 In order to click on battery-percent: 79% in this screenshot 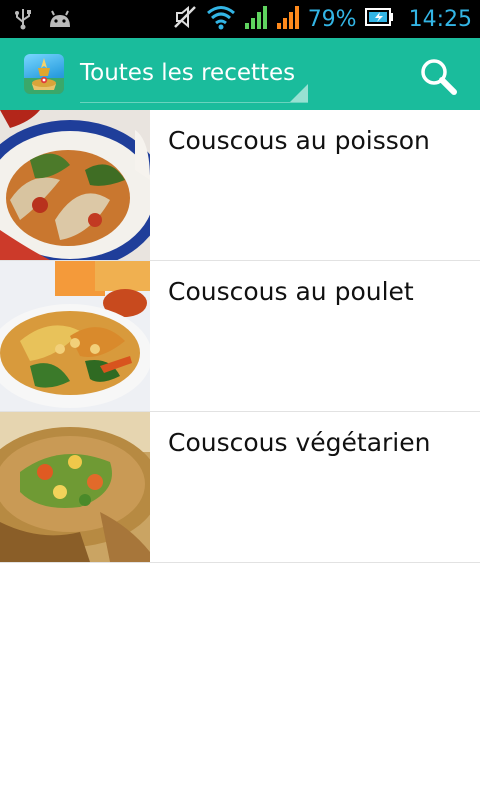, I will do `click(332, 19)`.